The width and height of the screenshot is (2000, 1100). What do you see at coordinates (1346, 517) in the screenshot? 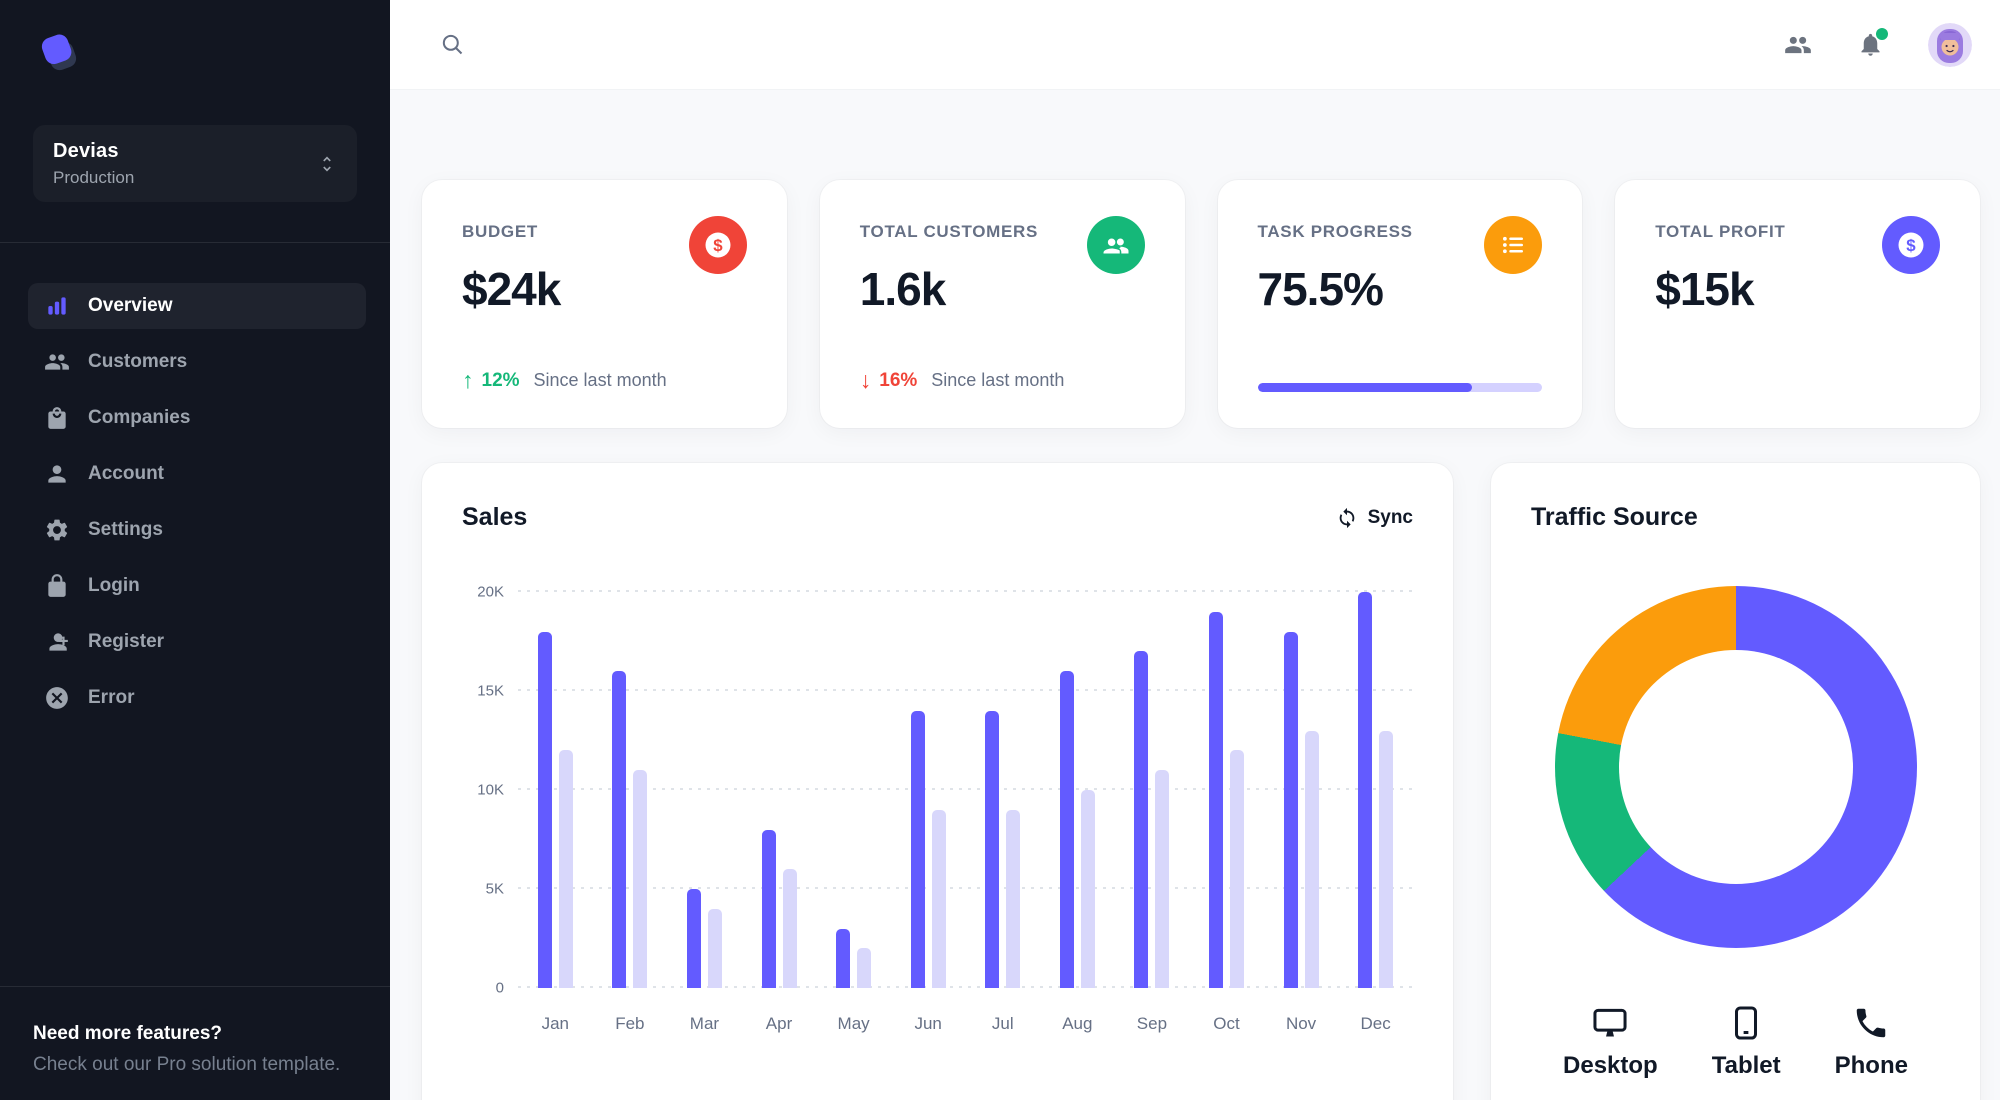
I see `sync-icon` at bounding box center [1346, 517].